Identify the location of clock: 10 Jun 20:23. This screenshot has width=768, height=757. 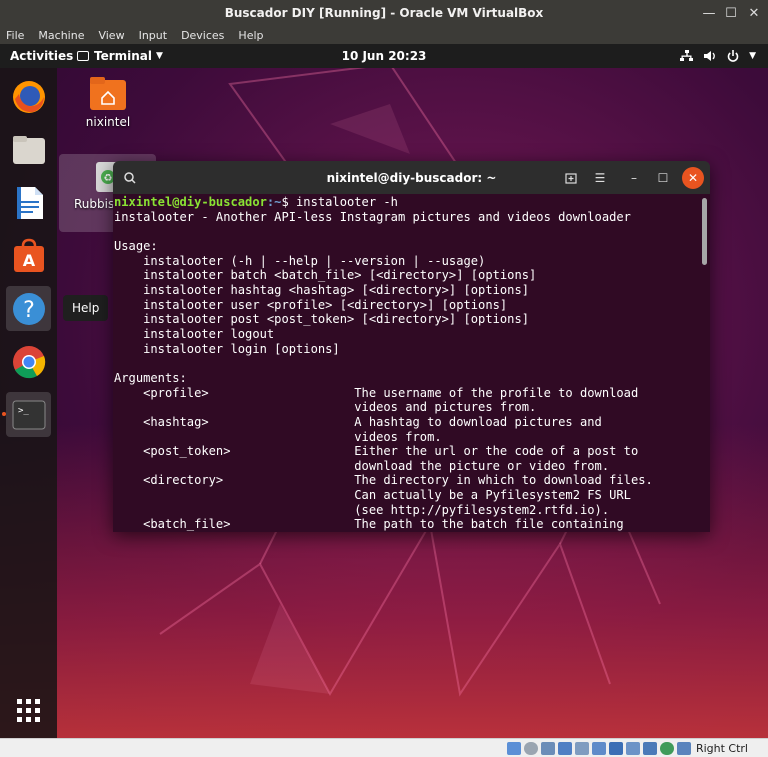
(384, 56).